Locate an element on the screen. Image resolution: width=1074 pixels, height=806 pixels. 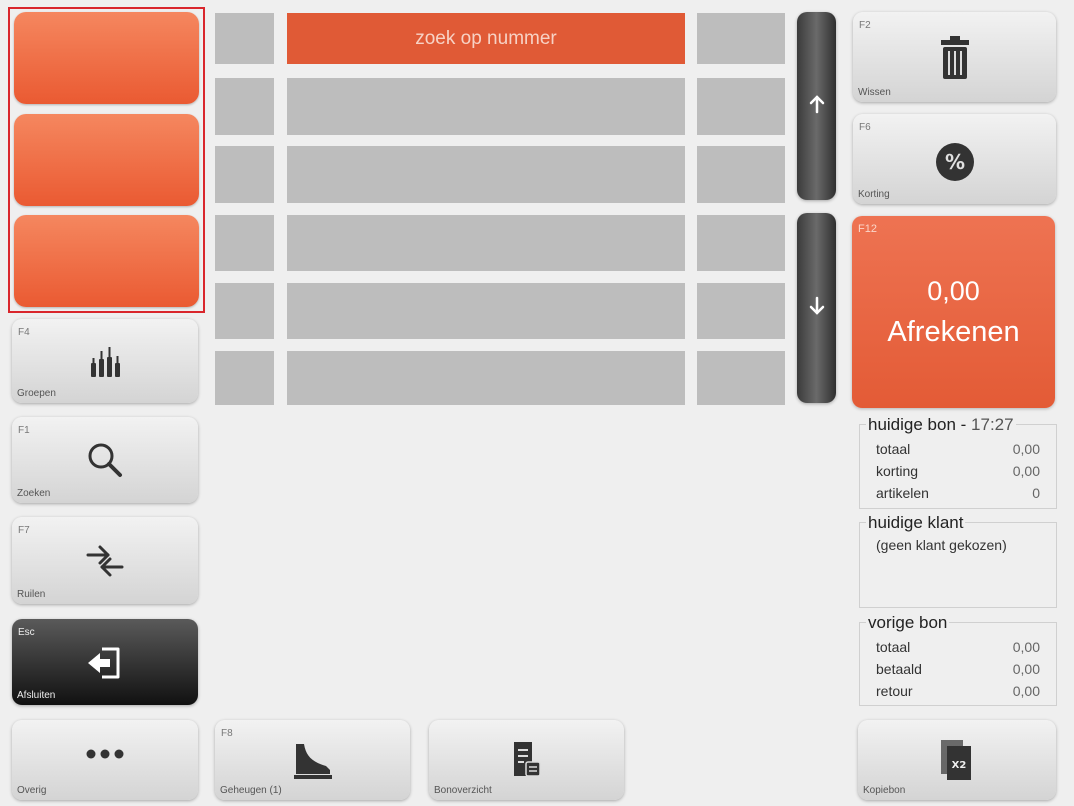
scroll-down-button is located at coordinates (816, 308).